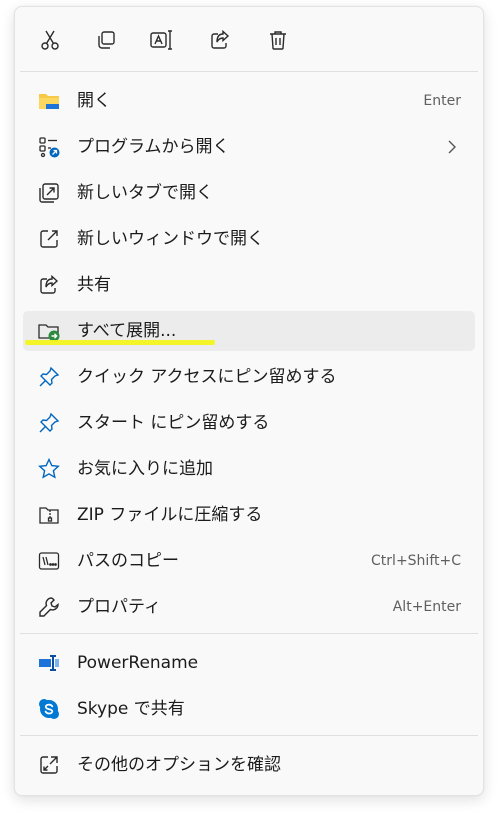 Image resolution: width=500 pixels, height=820 pixels. Describe the element at coordinates (170, 239) in the screenshot. I see `menu-item-label: 新しいウィンドウで開く` at that location.